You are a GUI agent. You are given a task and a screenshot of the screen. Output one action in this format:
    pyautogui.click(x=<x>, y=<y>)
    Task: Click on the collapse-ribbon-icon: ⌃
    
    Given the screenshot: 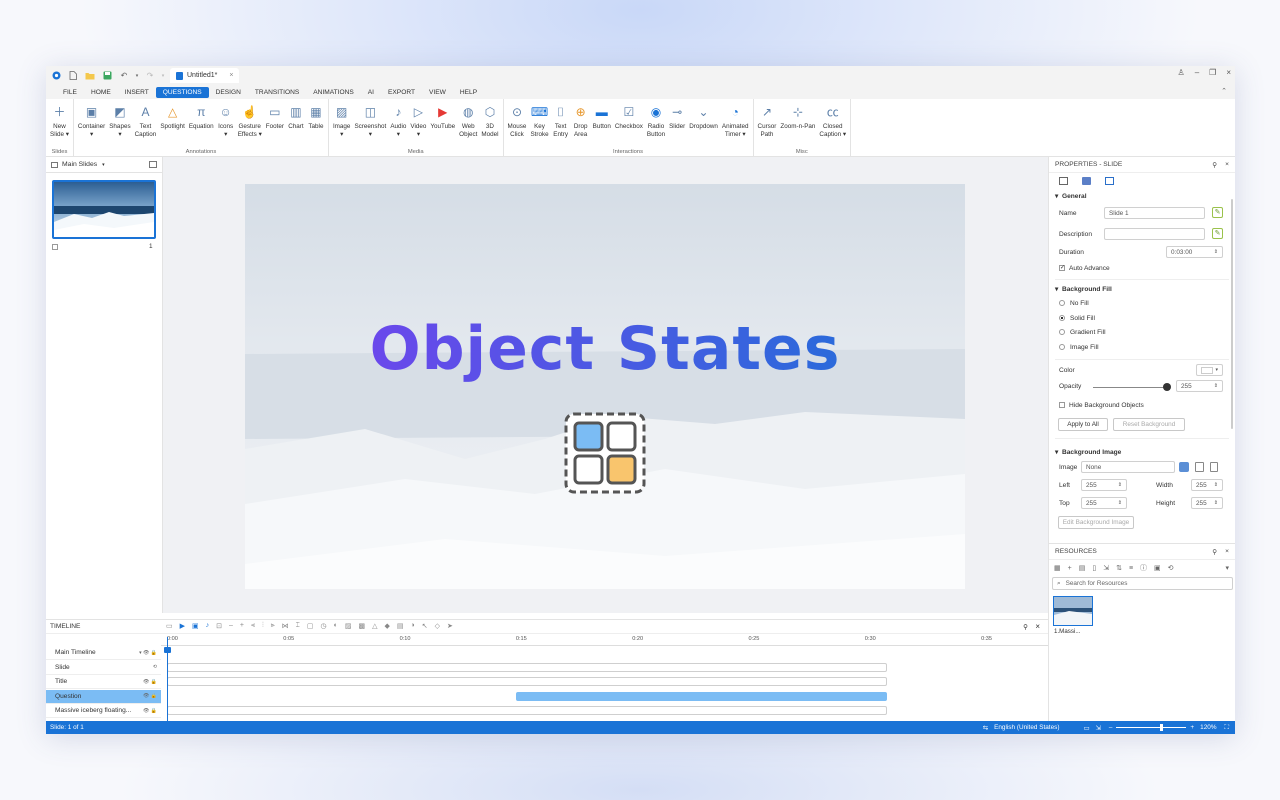 What is the action you would take?
    pyautogui.click(x=1224, y=91)
    